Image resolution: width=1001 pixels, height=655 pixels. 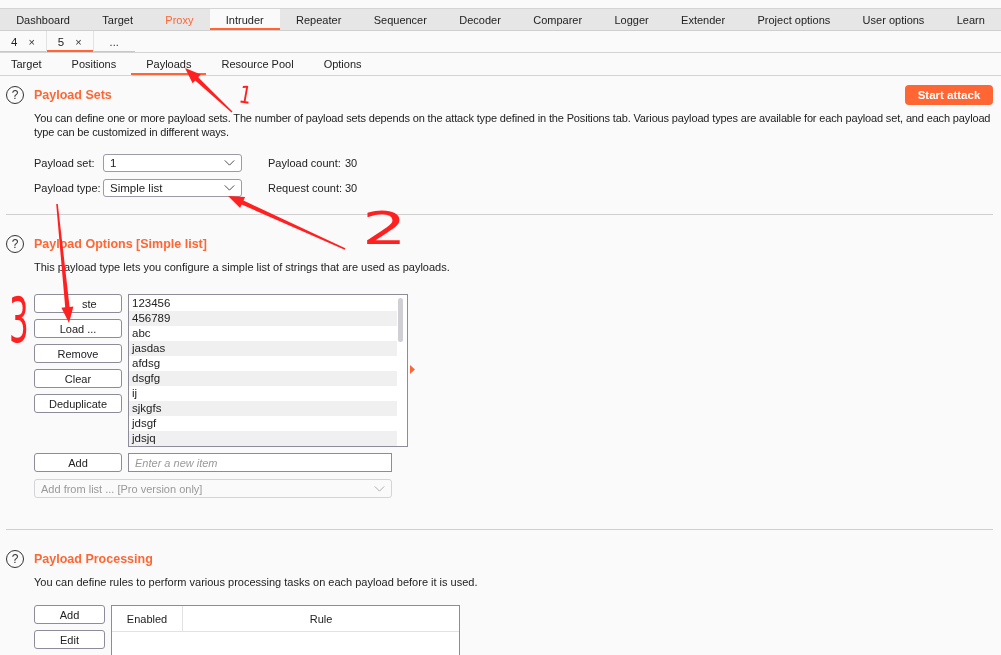 What do you see at coordinates (28, 64) in the screenshot?
I see `sub-tab: Target` at bounding box center [28, 64].